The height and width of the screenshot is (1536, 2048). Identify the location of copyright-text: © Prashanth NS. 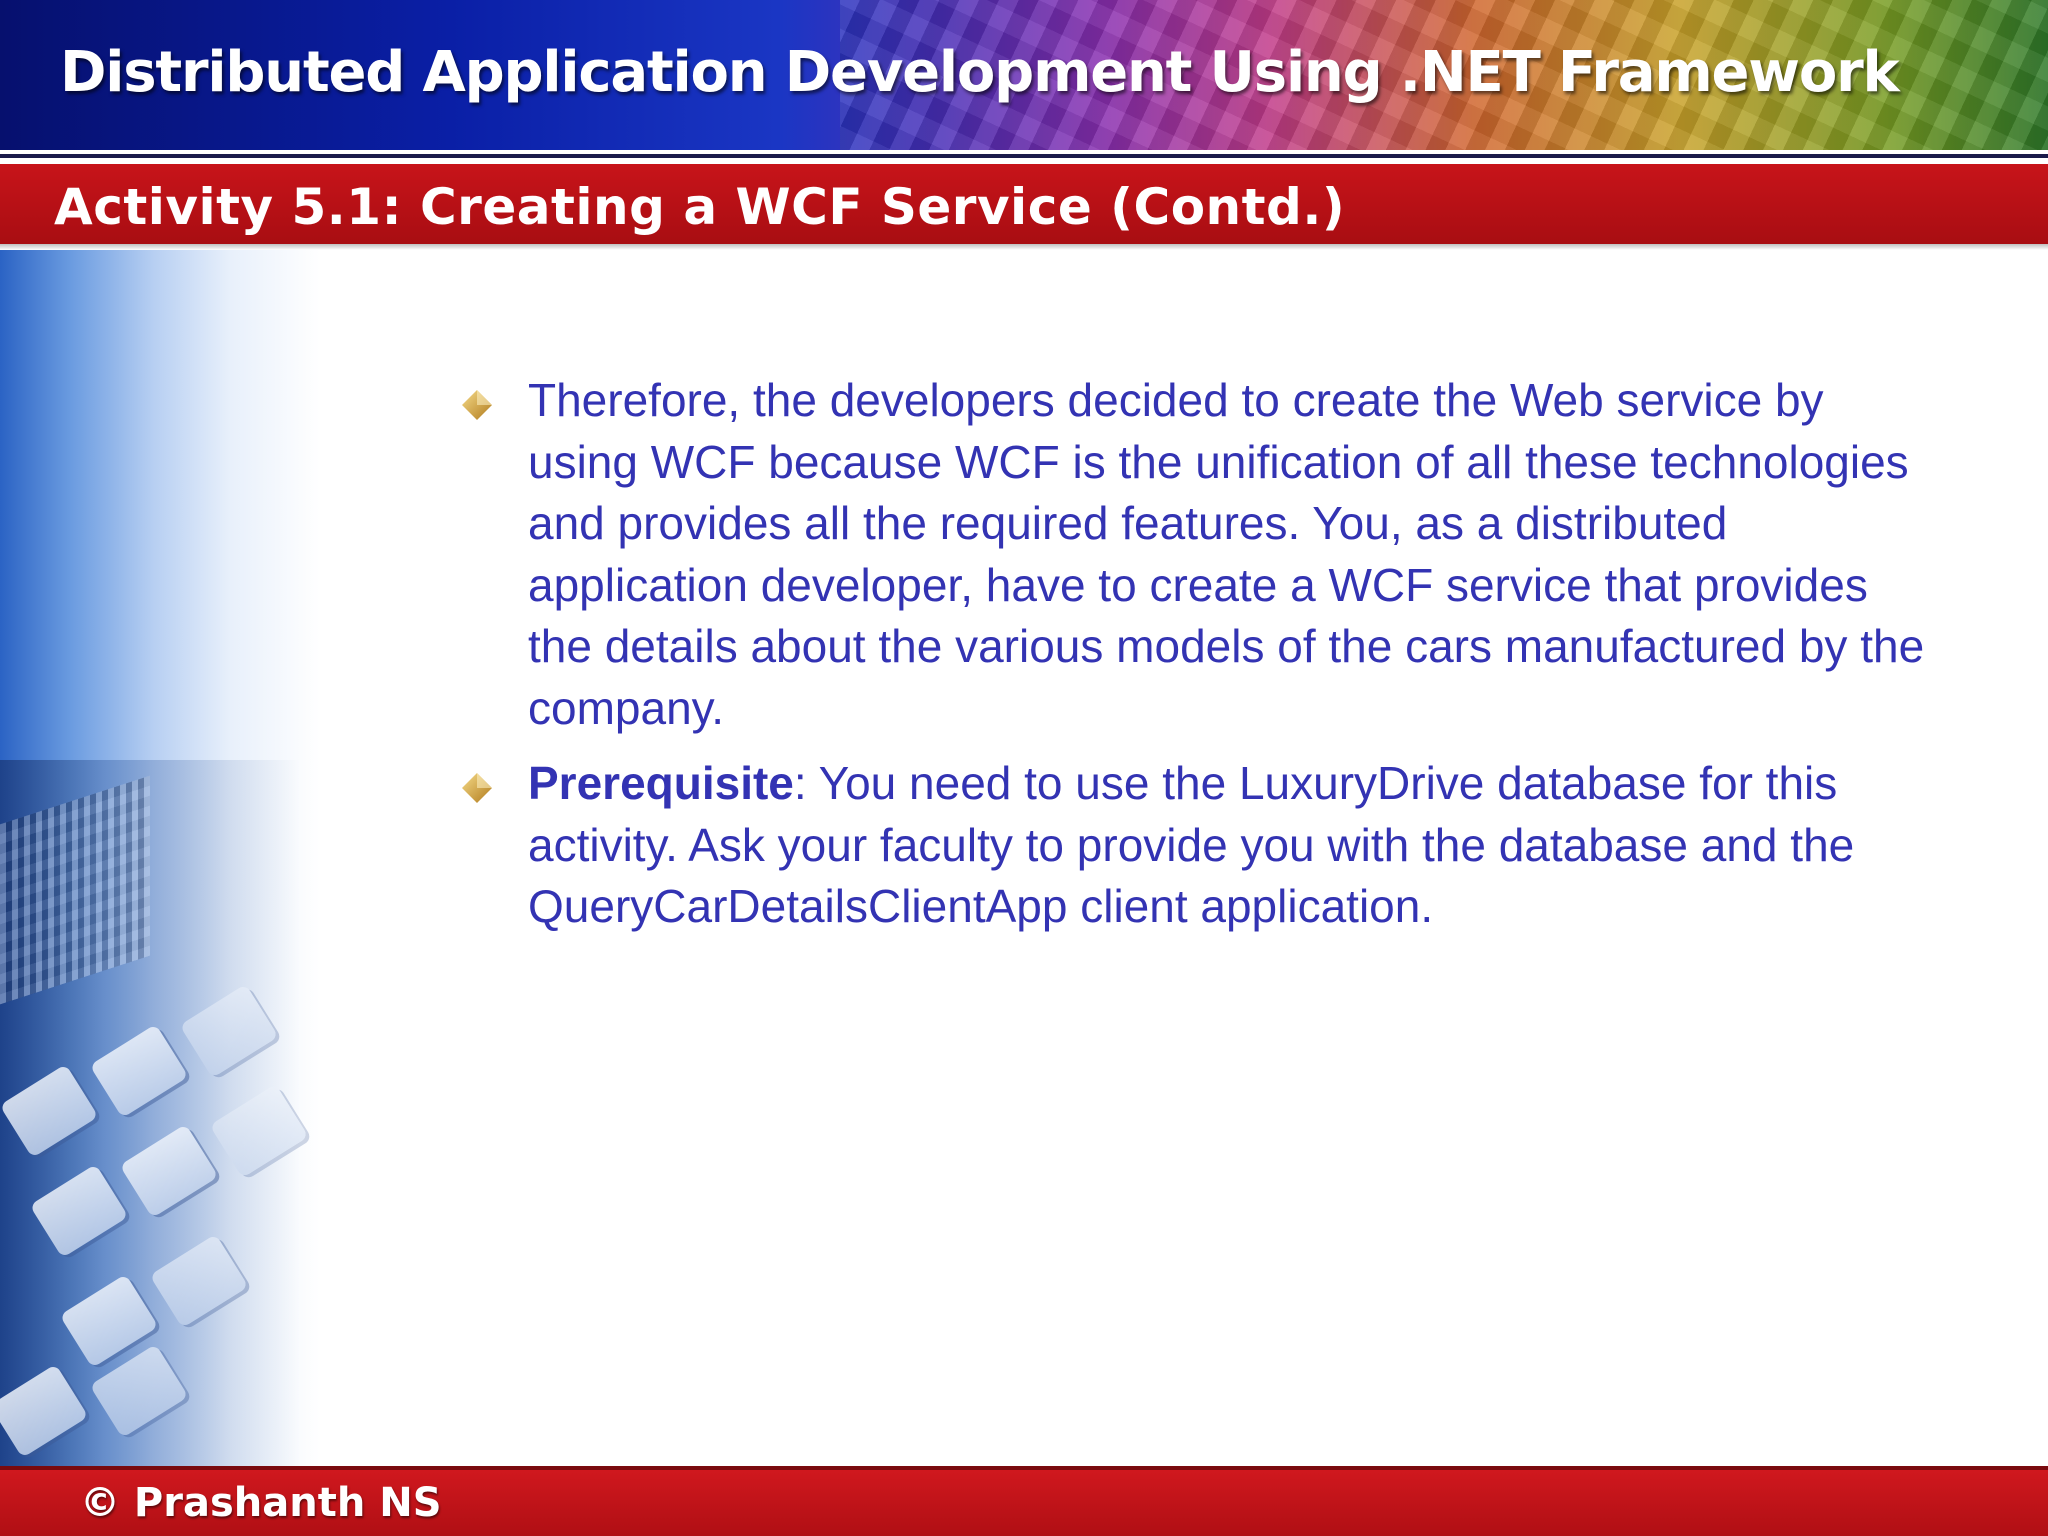
(261, 1503).